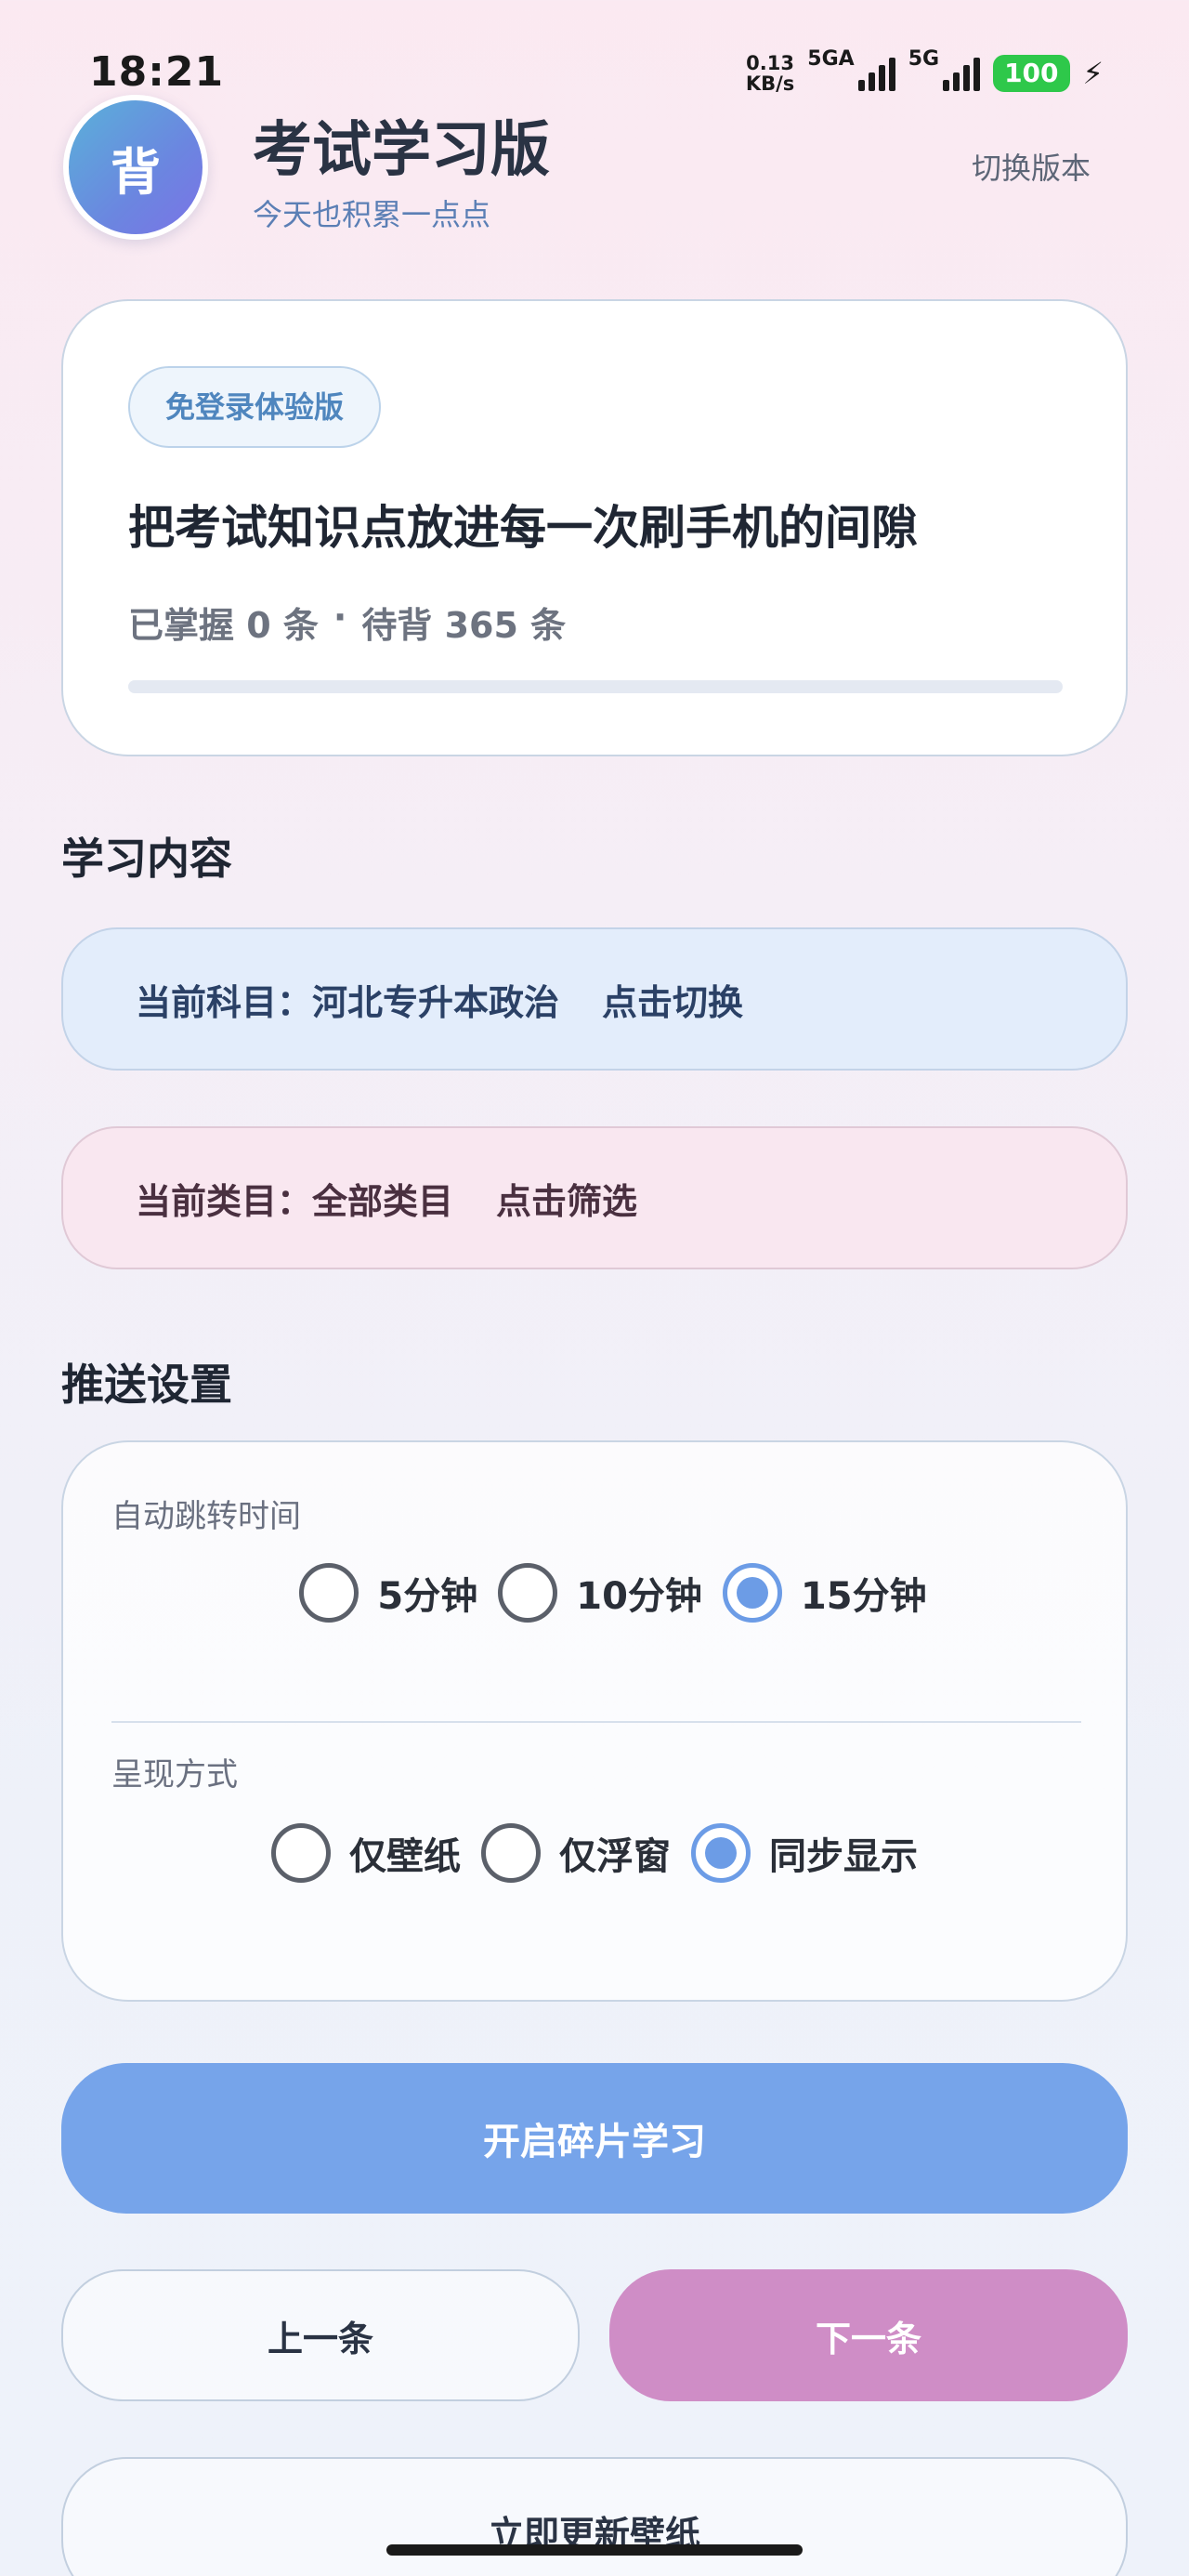 The height and width of the screenshot is (2576, 1189). I want to click on battery-level: 100, so click(1031, 73).